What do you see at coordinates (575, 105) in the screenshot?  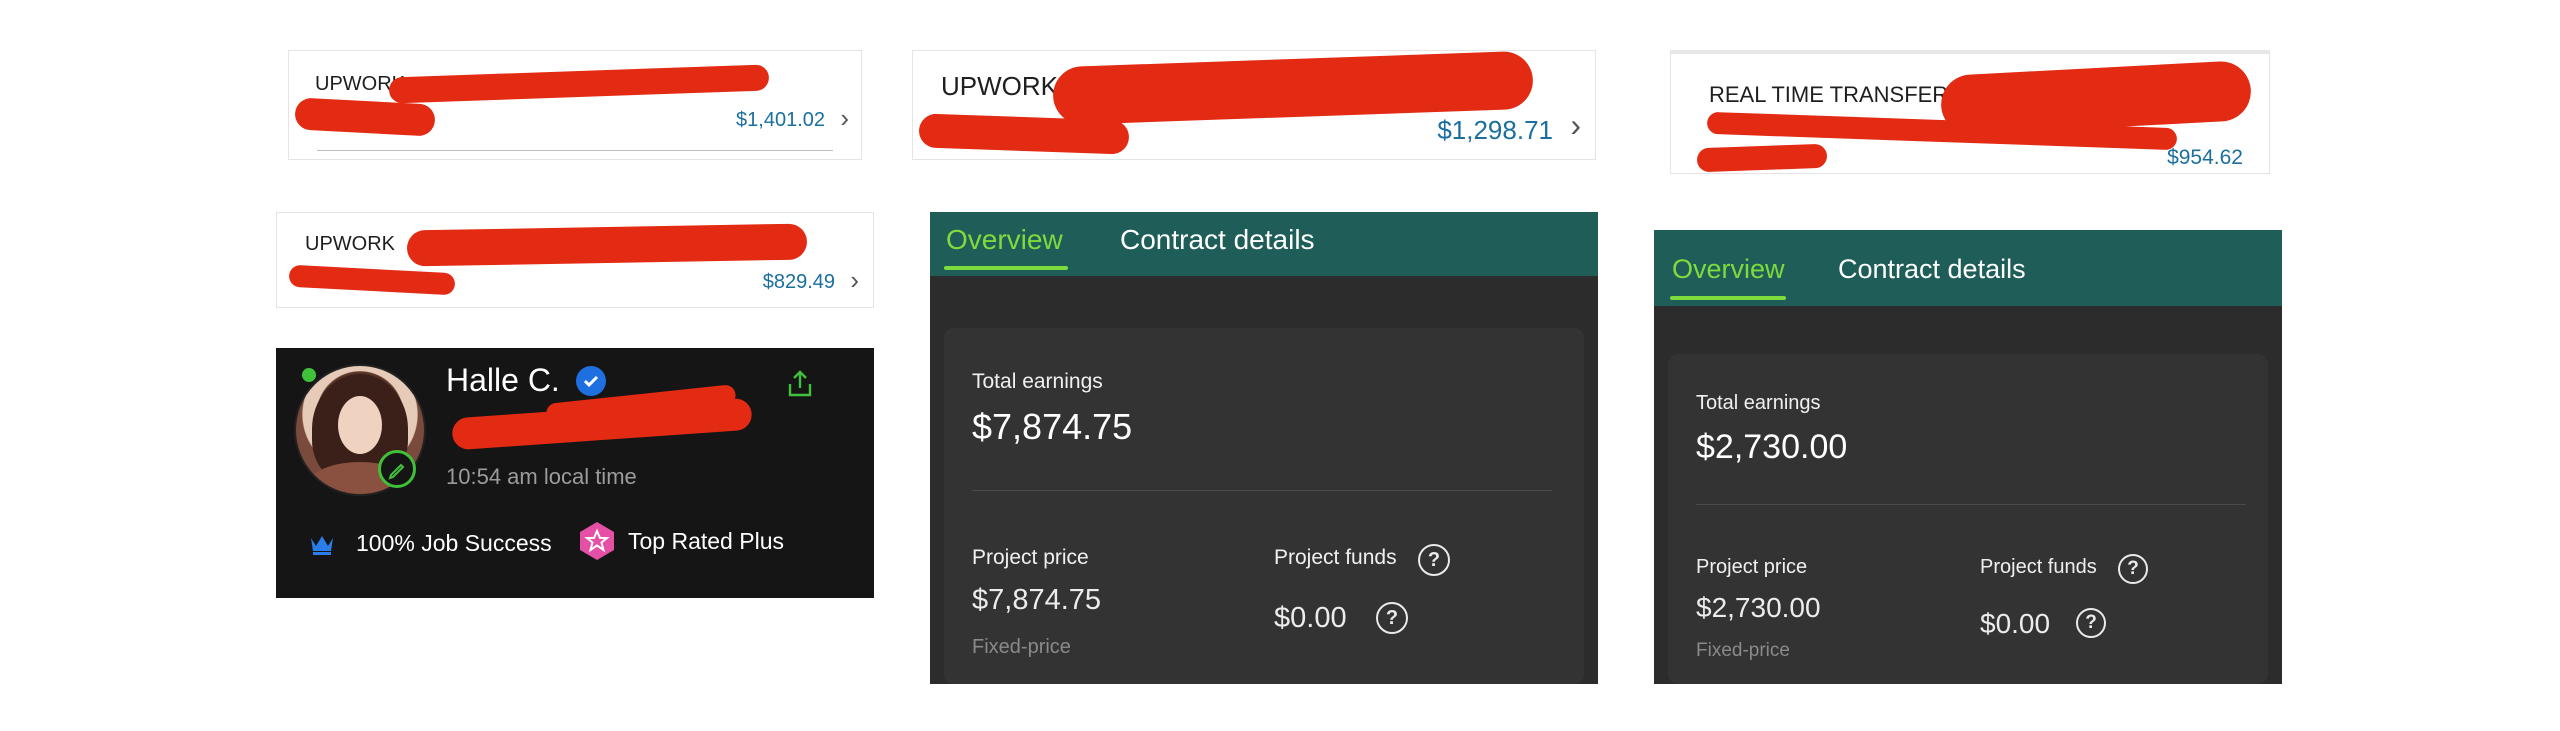 I see `transaction-card: UPWORK $1,401.02 ›` at bounding box center [575, 105].